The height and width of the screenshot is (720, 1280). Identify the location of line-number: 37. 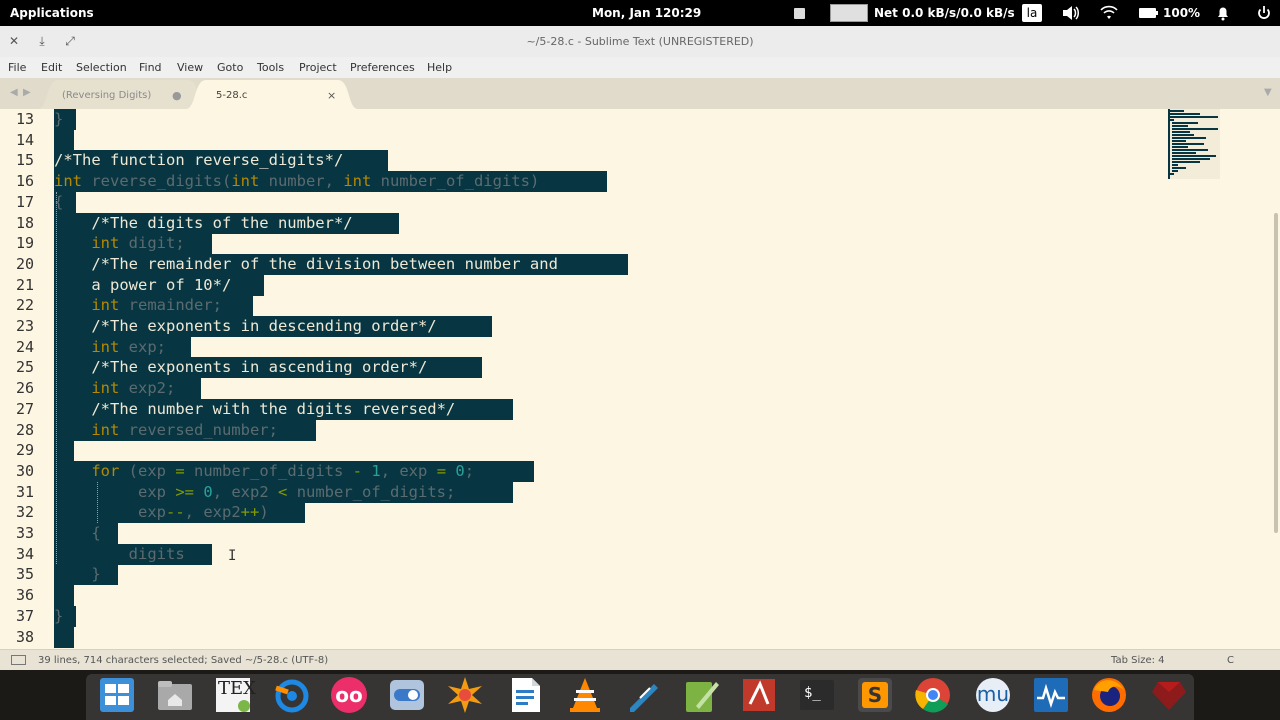
(24, 615).